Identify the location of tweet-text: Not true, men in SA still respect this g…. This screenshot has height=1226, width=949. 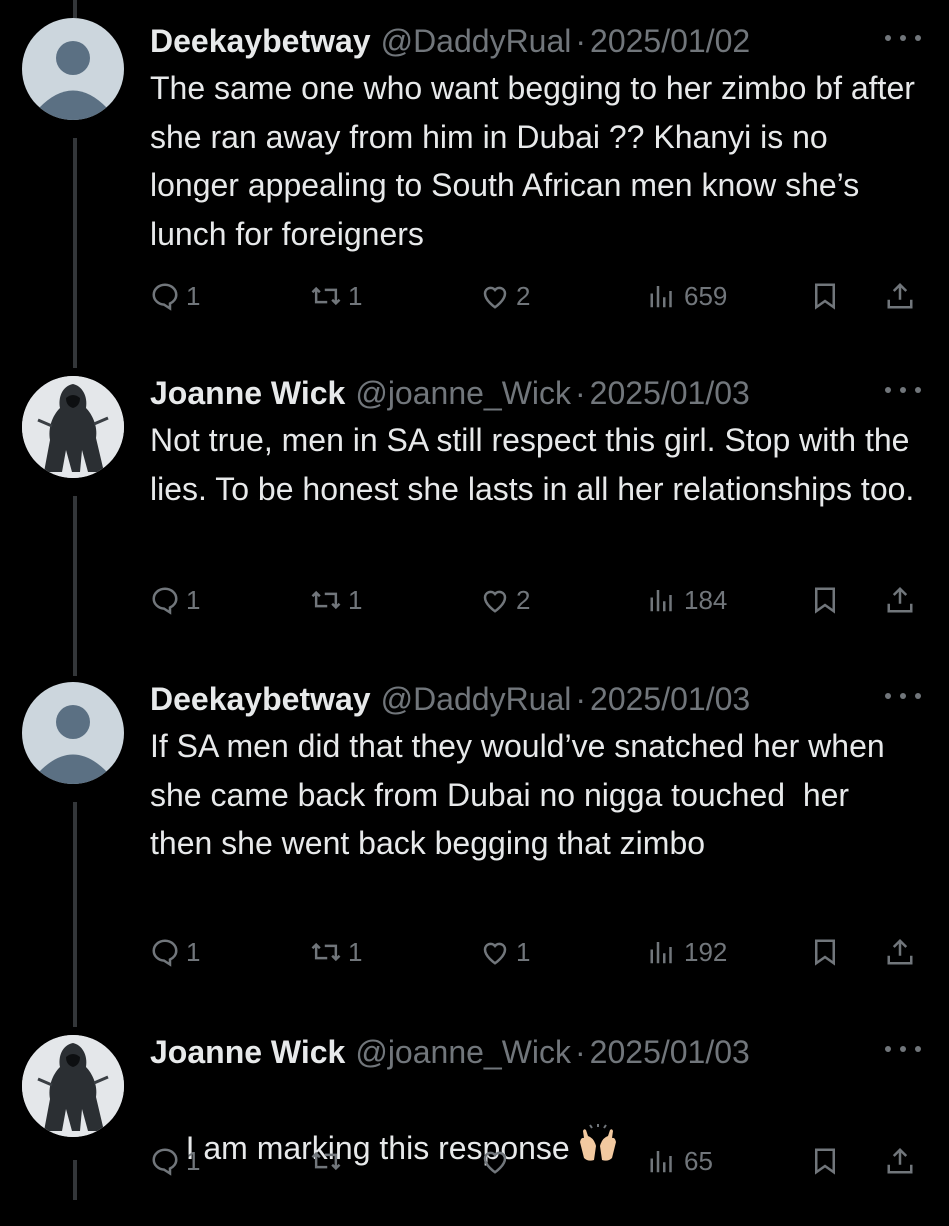
(534, 464).